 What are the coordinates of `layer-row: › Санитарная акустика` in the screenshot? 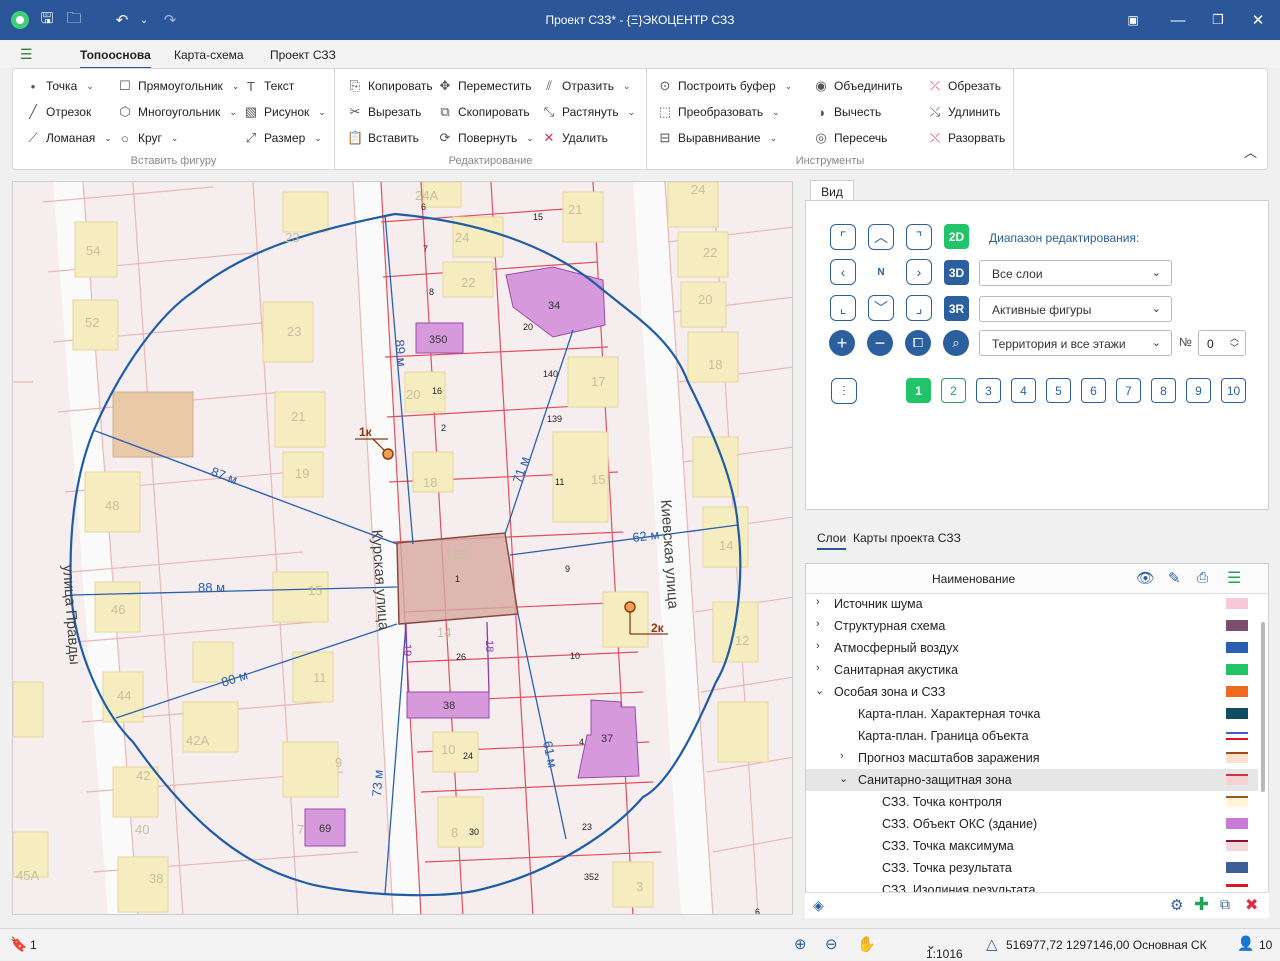 It's located at (1032, 670).